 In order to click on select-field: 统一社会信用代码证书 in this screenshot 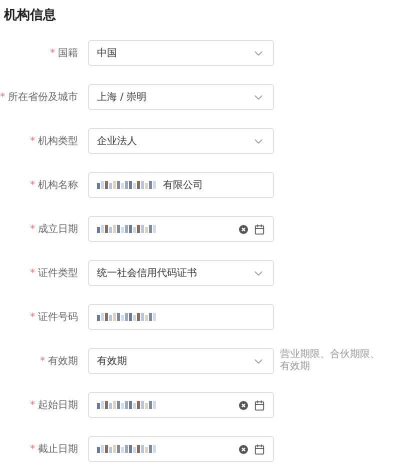, I will do `click(181, 273)`.